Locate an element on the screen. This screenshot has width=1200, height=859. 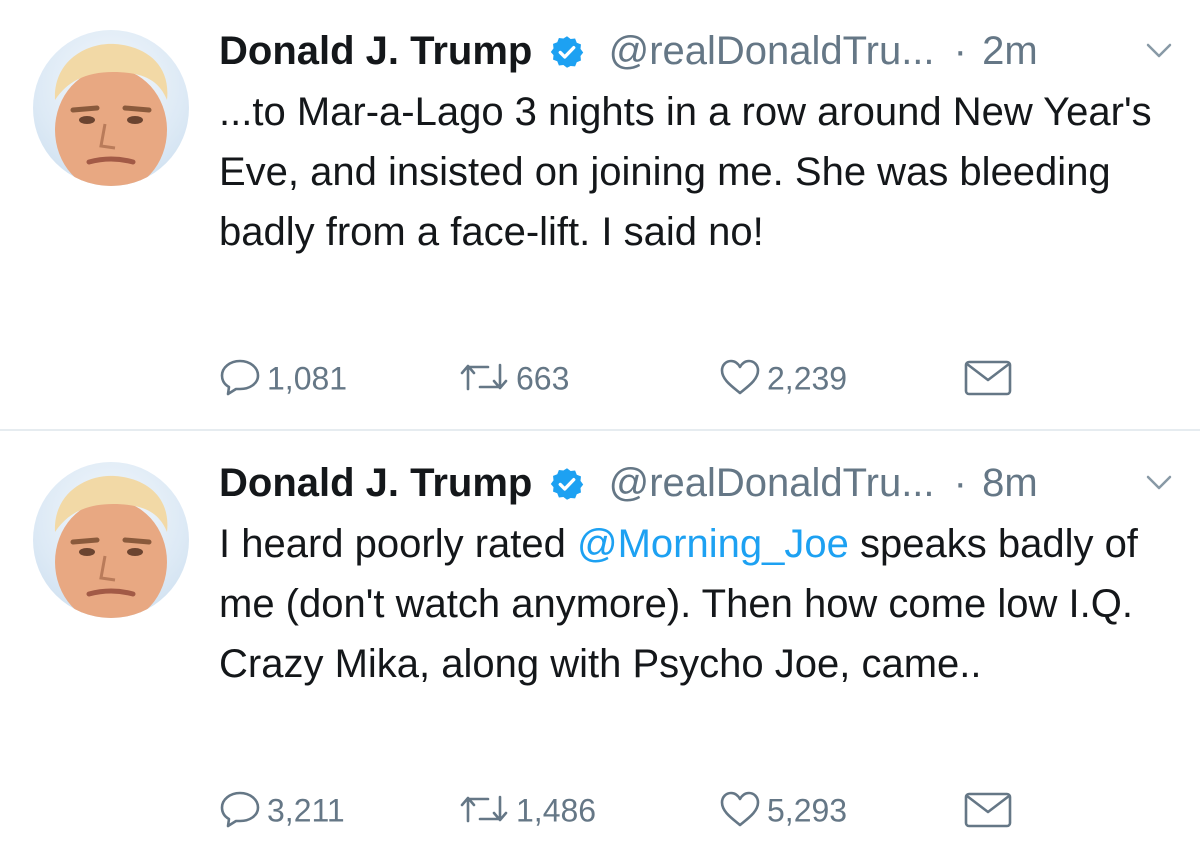
like-count: 2,239 is located at coordinates (807, 378).